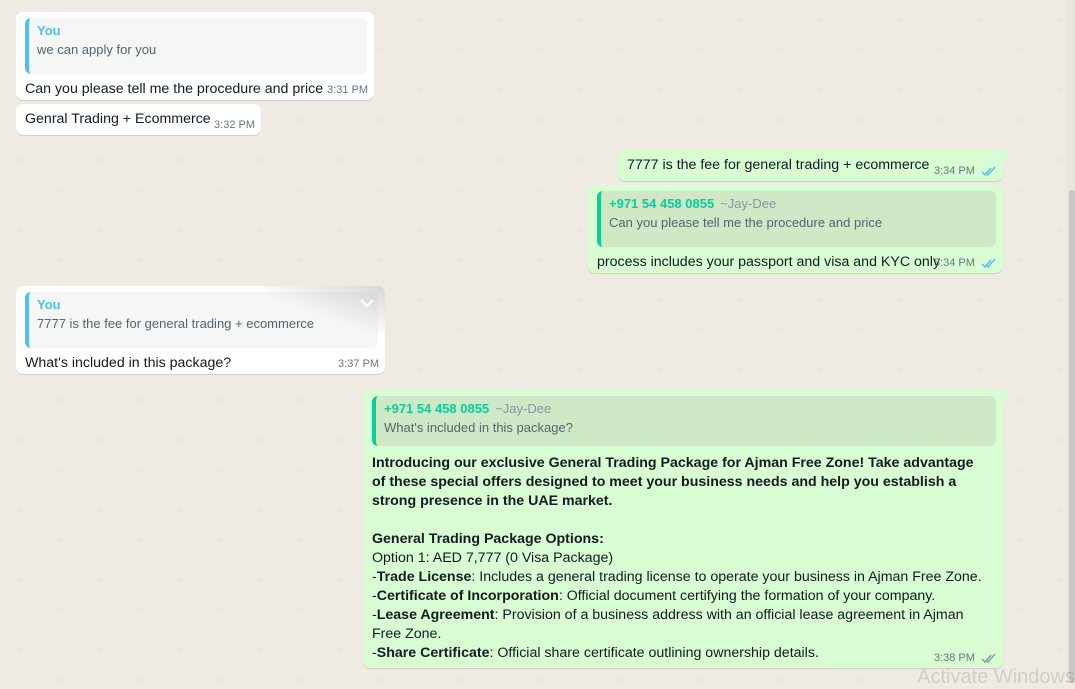  Describe the element at coordinates (97, 49) in the screenshot. I see `quote-text: we can apply for you` at that location.